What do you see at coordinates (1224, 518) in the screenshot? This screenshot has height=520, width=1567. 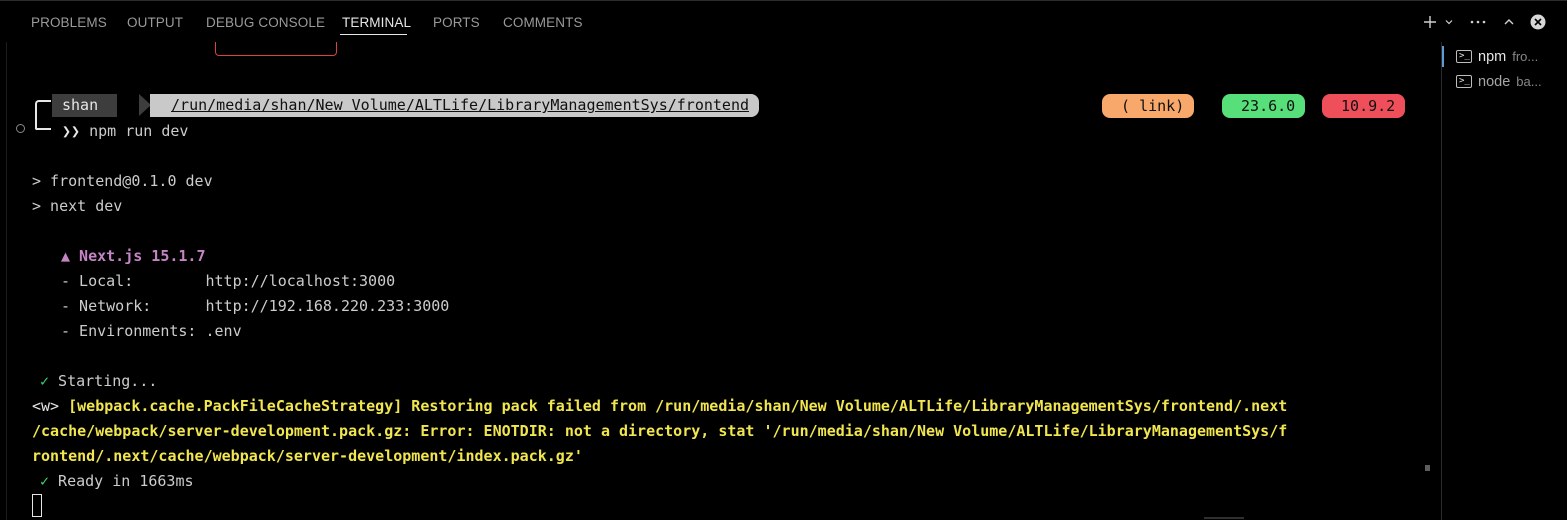 I see `resize-handle` at bounding box center [1224, 518].